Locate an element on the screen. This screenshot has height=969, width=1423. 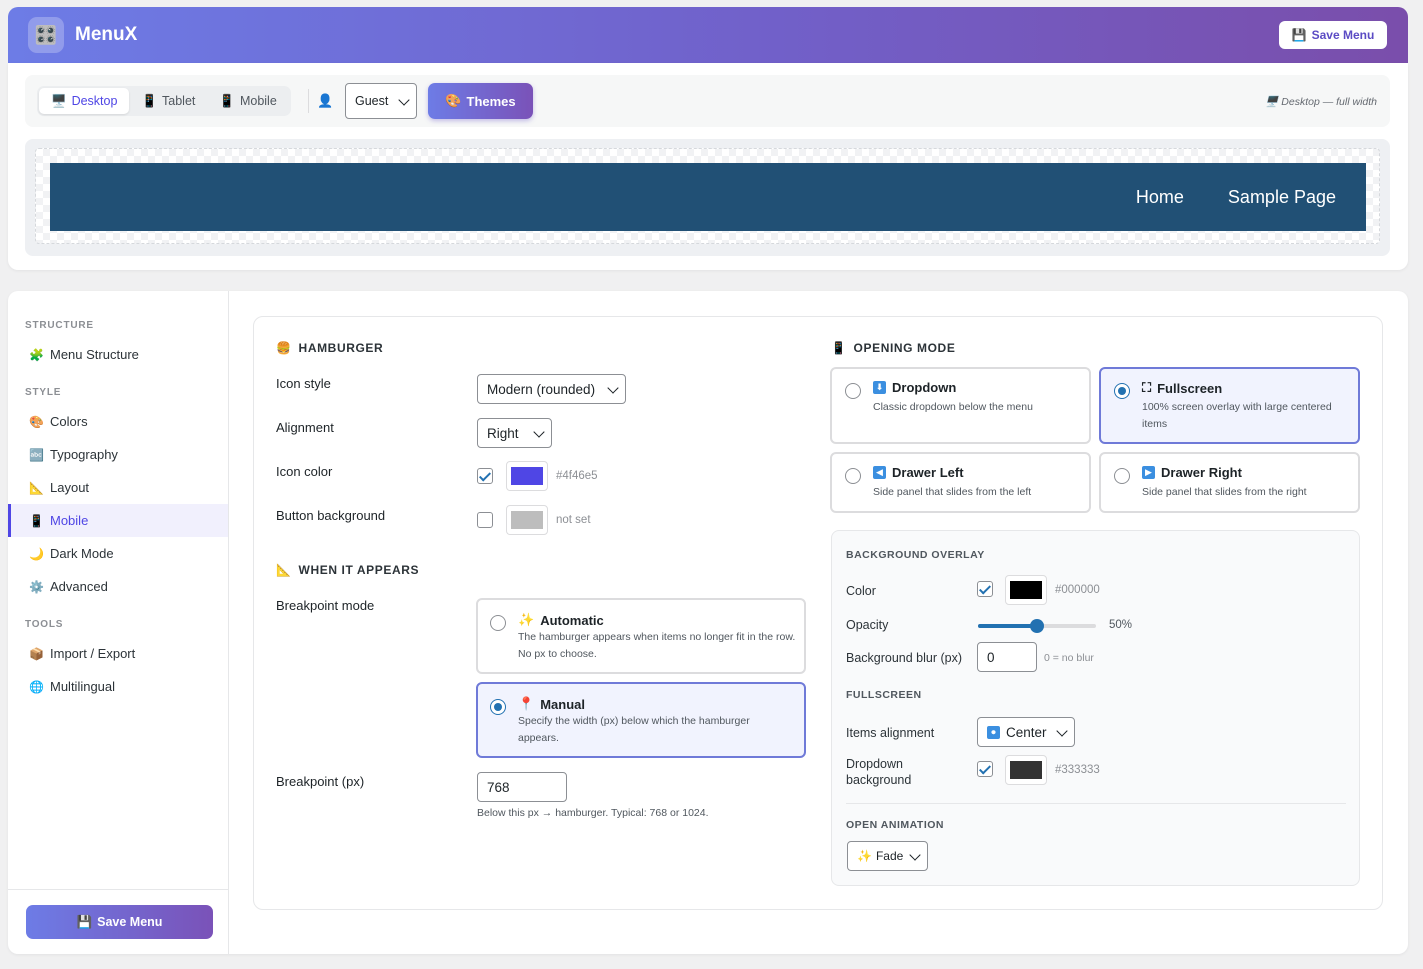
pin-icon: 📍 is located at coordinates (526, 703).